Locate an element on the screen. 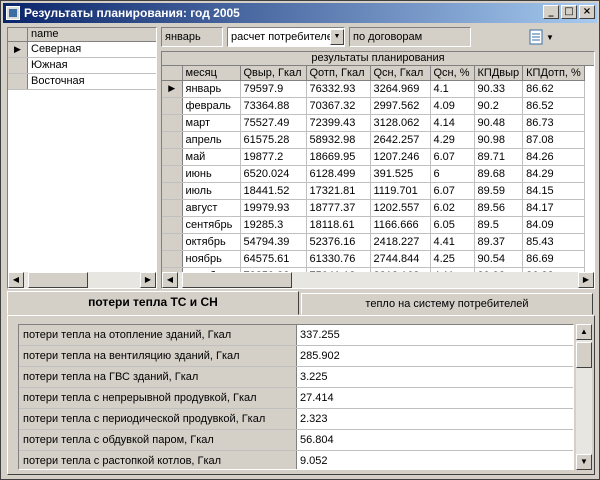 The image size is (600, 480). table-cell: 3128.062 is located at coordinates (400, 123).